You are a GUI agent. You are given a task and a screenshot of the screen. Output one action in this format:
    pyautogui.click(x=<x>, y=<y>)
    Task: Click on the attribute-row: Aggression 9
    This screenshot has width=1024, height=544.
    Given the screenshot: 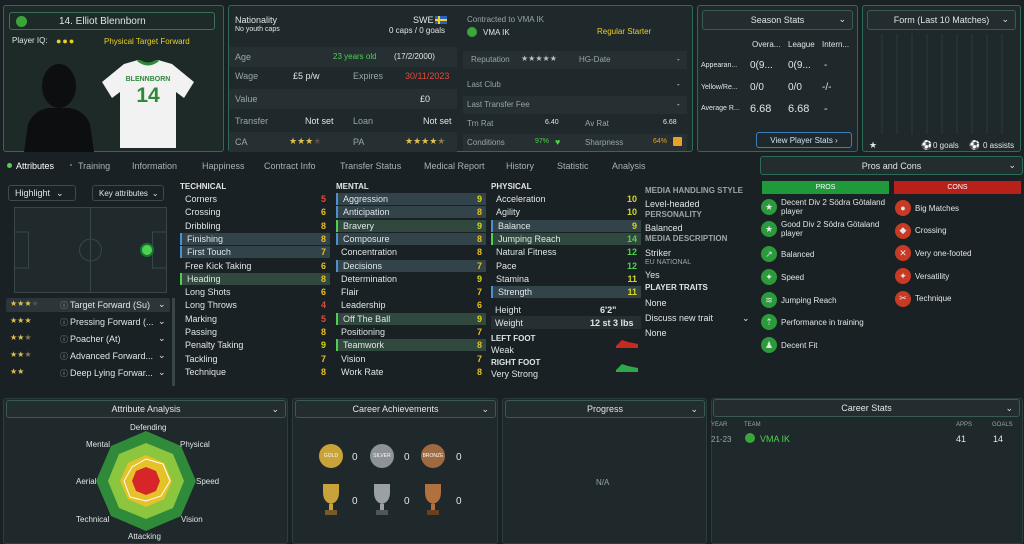 What is the action you would take?
    pyautogui.click(x=411, y=199)
    